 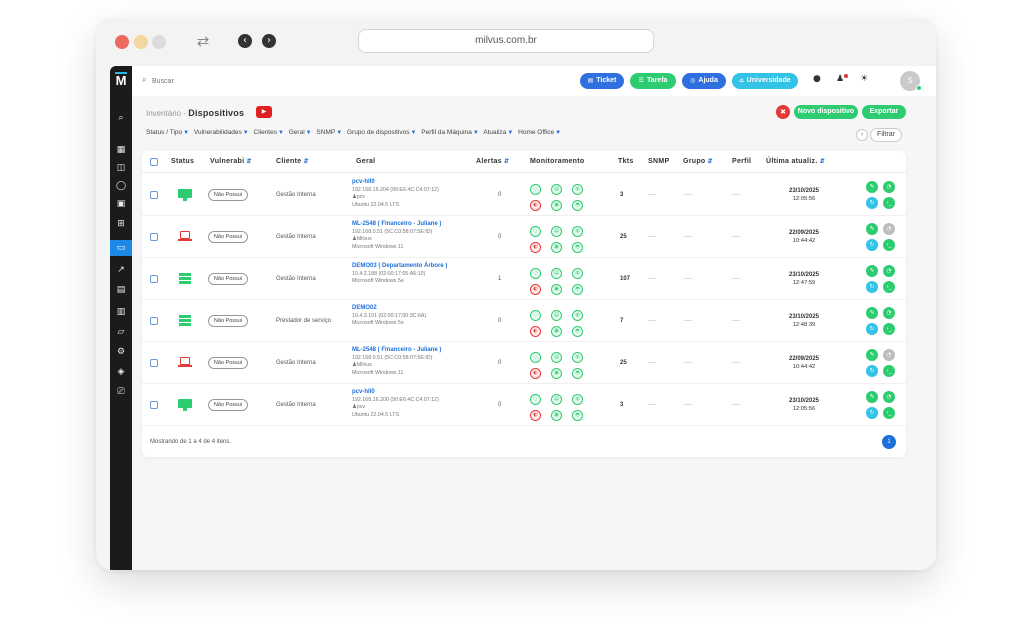 What do you see at coordinates (450, 132) in the screenshot?
I see `filter-machine-profile: Perfil da Máquina▼` at bounding box center [450, 132].